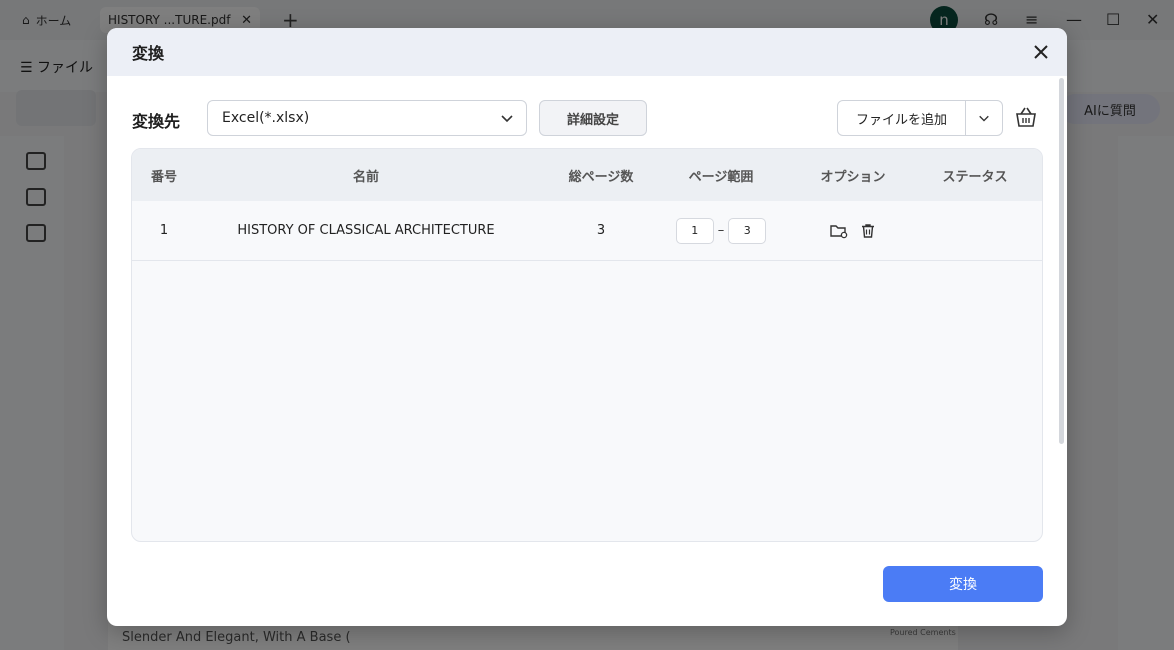  I want to click on clear-all-button, so click(1027, 118).